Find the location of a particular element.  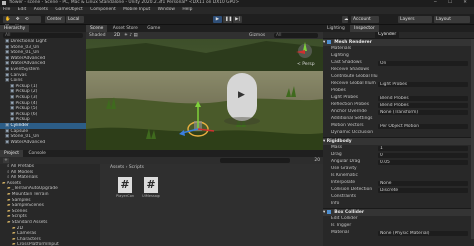

box-collider-header: ▾ Box Collider is located at coordinates (398, 212).